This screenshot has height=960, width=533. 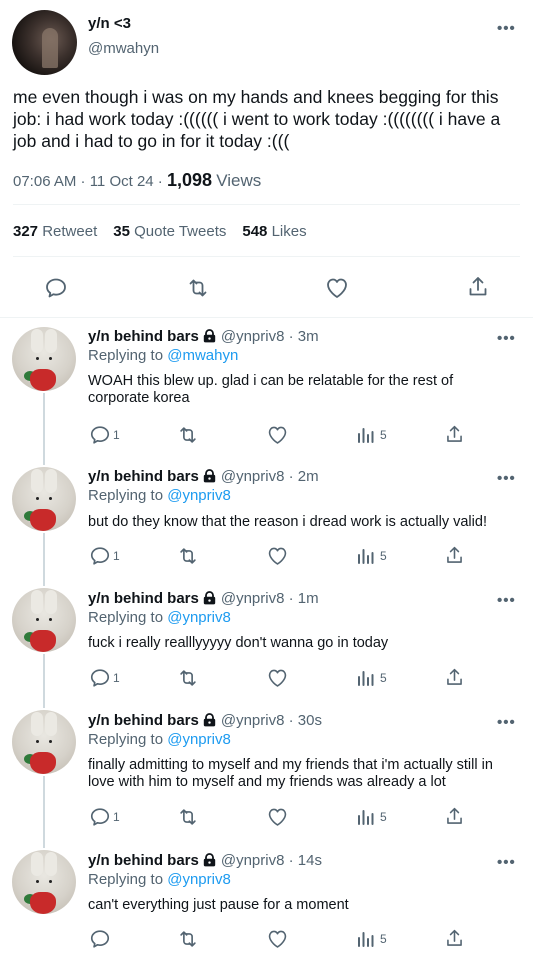 I want to click on main-action-bar, so click(x=266, y=287).